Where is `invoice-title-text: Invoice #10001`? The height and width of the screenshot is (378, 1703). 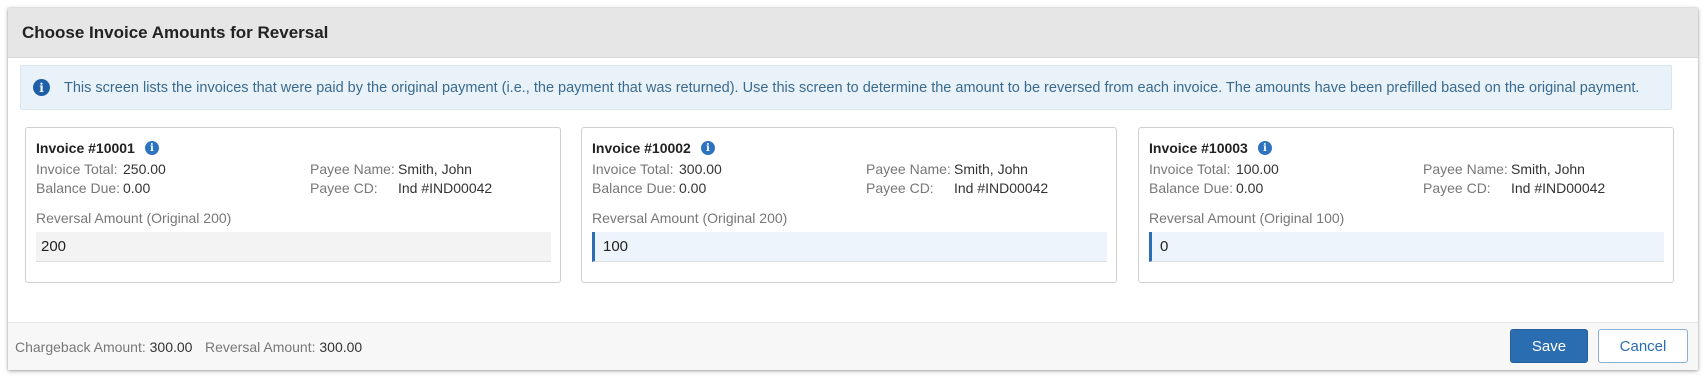 invoice-title-text: Invoice #10001 is located at coordinates (85, 148).